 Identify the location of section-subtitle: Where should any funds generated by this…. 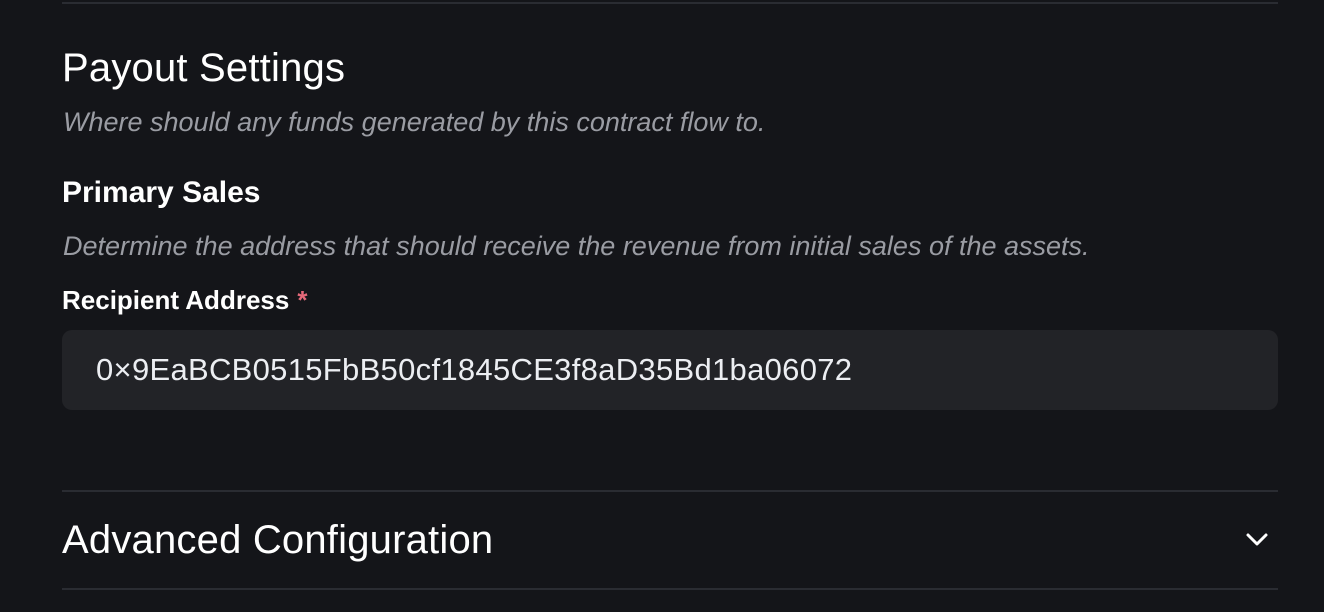
(414, 122).